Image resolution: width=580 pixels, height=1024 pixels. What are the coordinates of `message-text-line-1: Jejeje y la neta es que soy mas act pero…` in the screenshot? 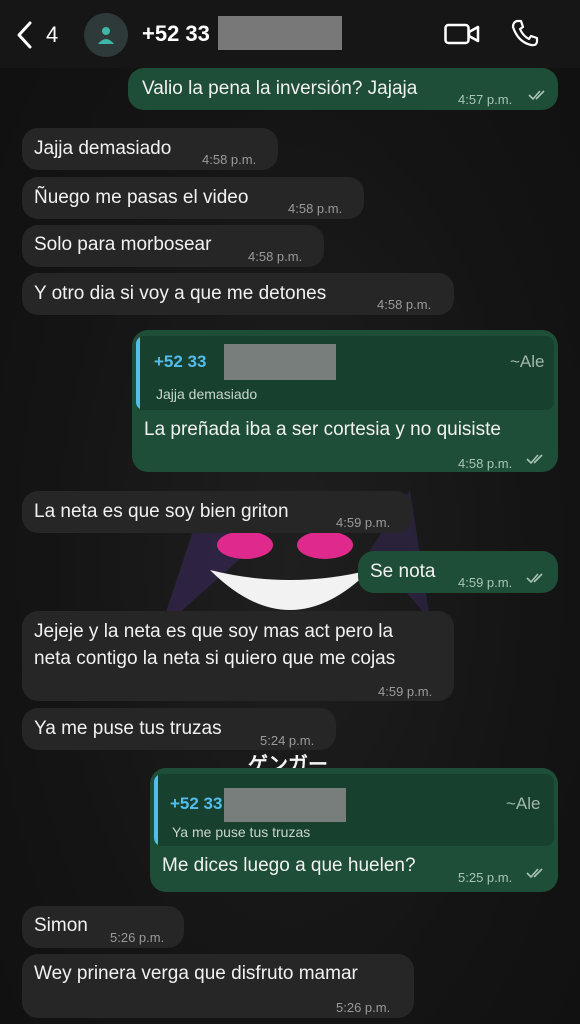 It's located at (214, 631).